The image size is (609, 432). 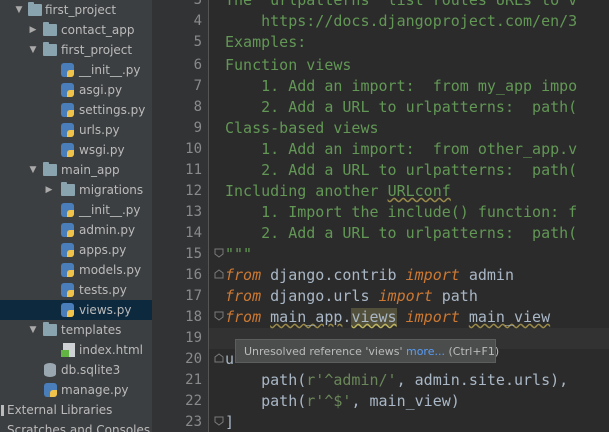 I want to click on typo-token: main_app, so click(x=306, y=317).